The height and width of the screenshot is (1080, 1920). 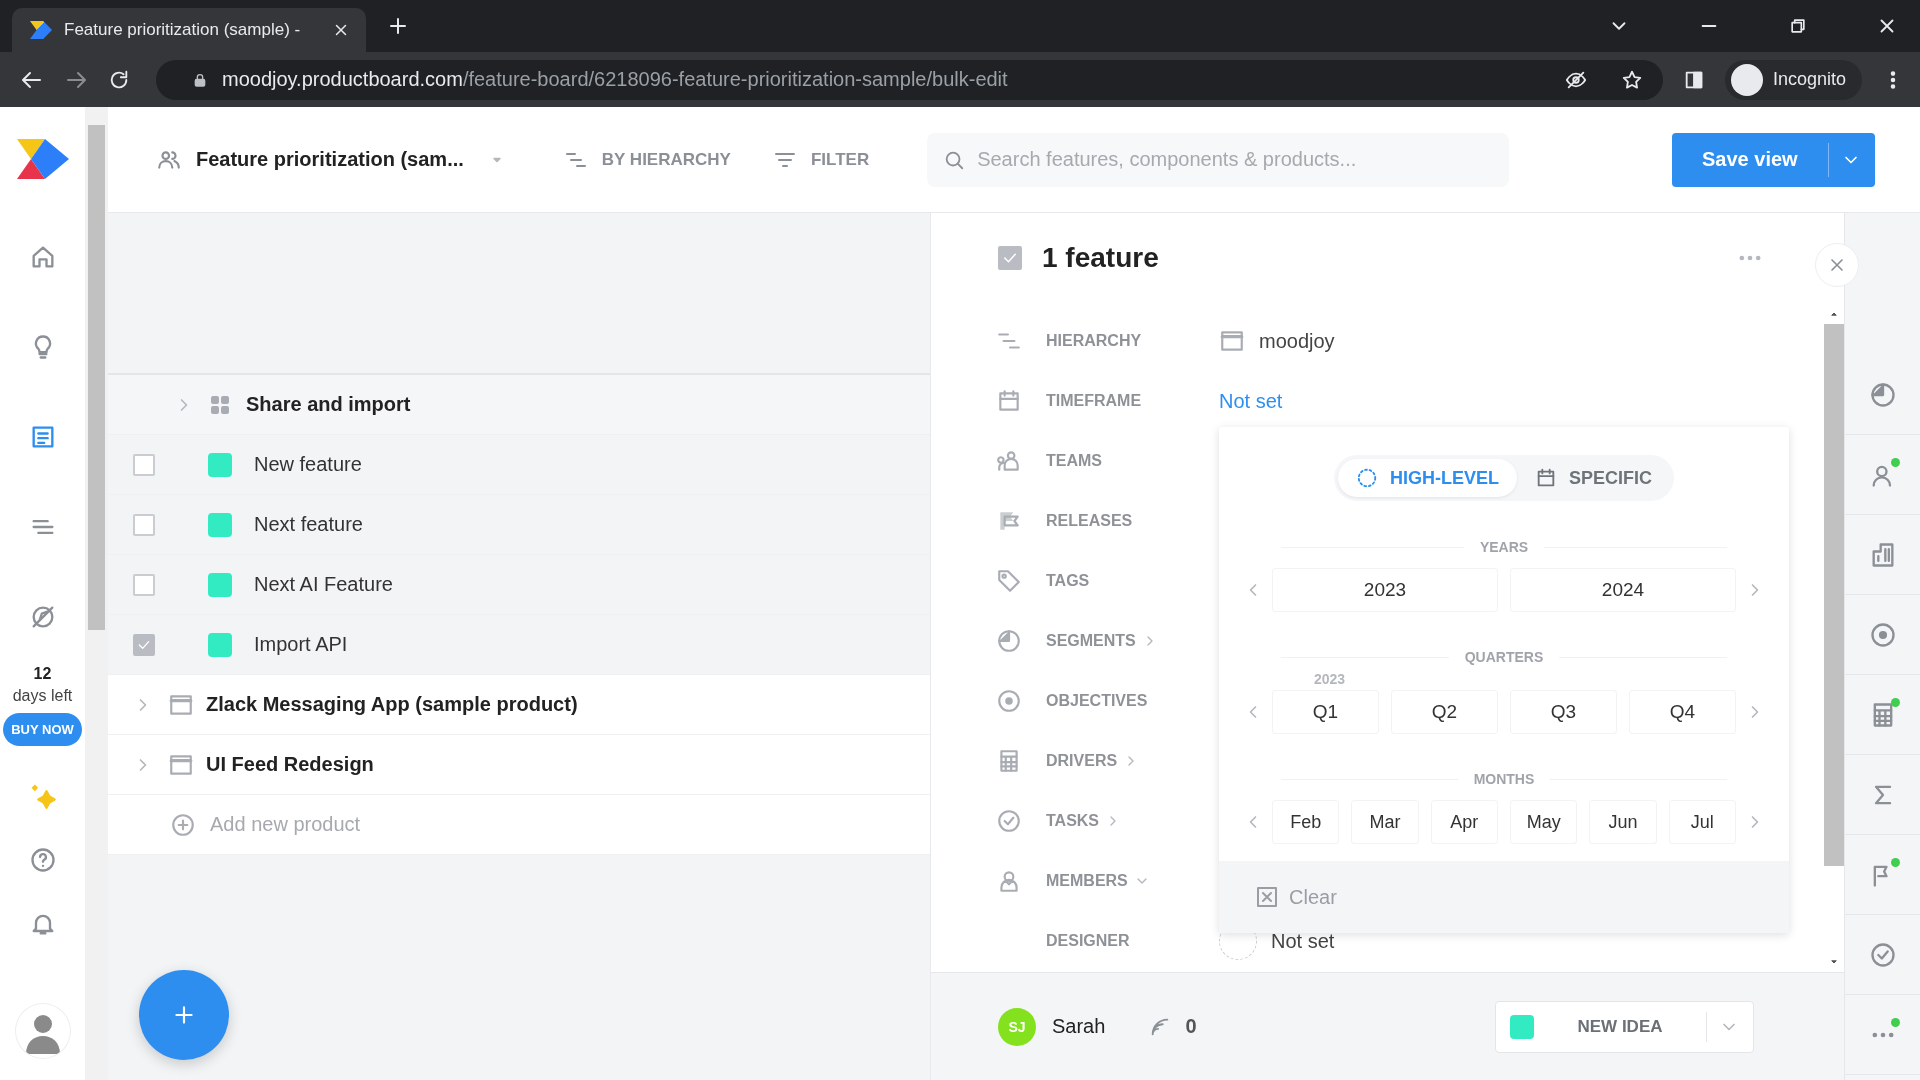 What do you see at coordinates (1623, 590) in the screenshot?
I see `period-option: 2024` at bounding box center [1623, 590].